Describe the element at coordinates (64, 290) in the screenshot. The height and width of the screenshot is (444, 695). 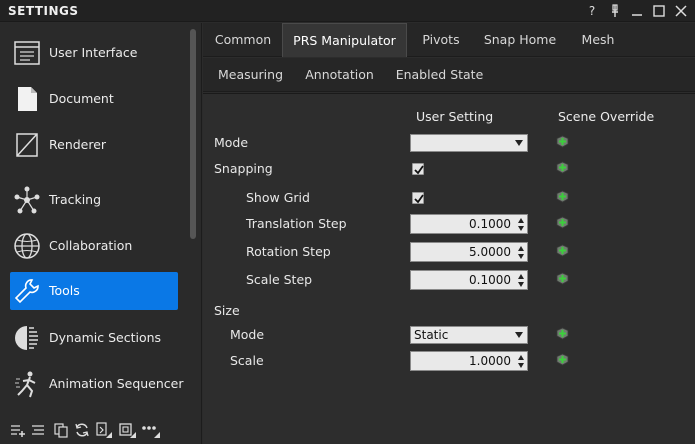
I see `sidebar-item-label: Tools` at that location.